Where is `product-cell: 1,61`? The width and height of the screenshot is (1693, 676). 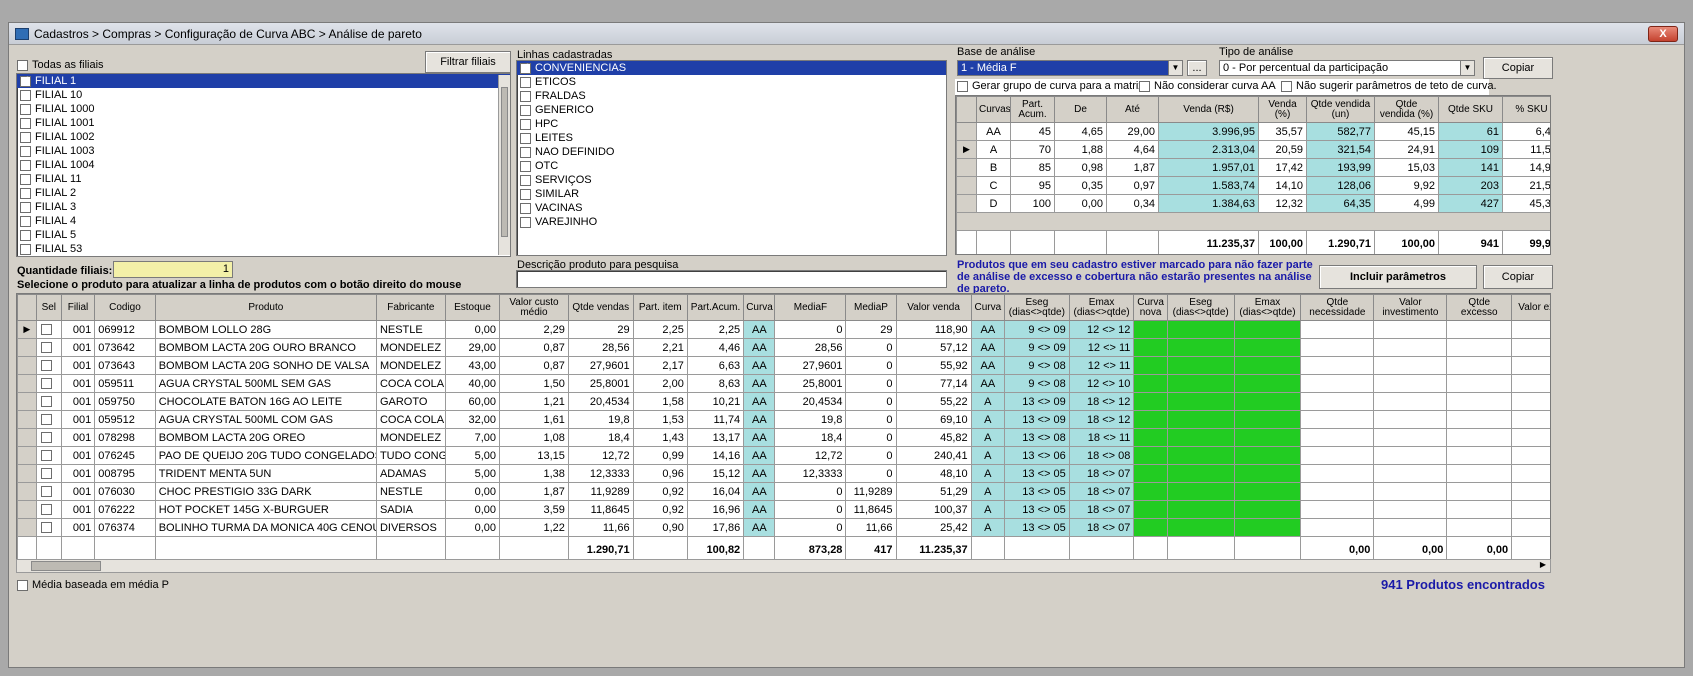
product-cell: 1,61 is located at coordinates (534, 419).